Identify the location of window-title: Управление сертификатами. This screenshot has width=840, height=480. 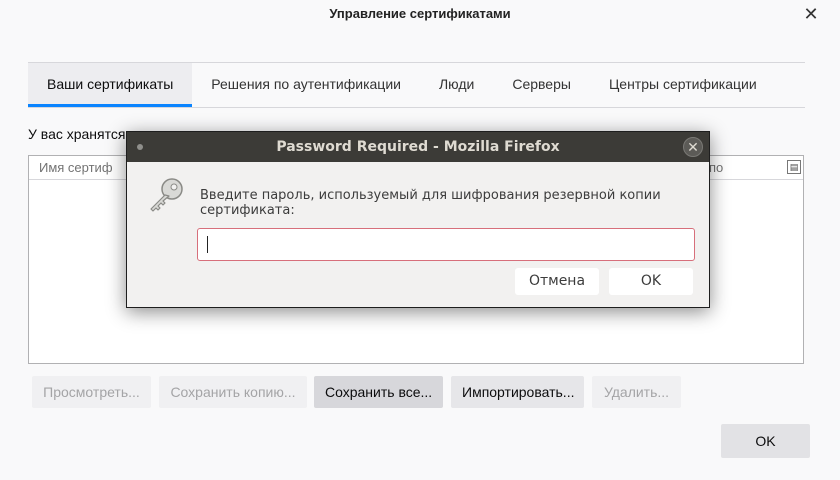
(420, 13).